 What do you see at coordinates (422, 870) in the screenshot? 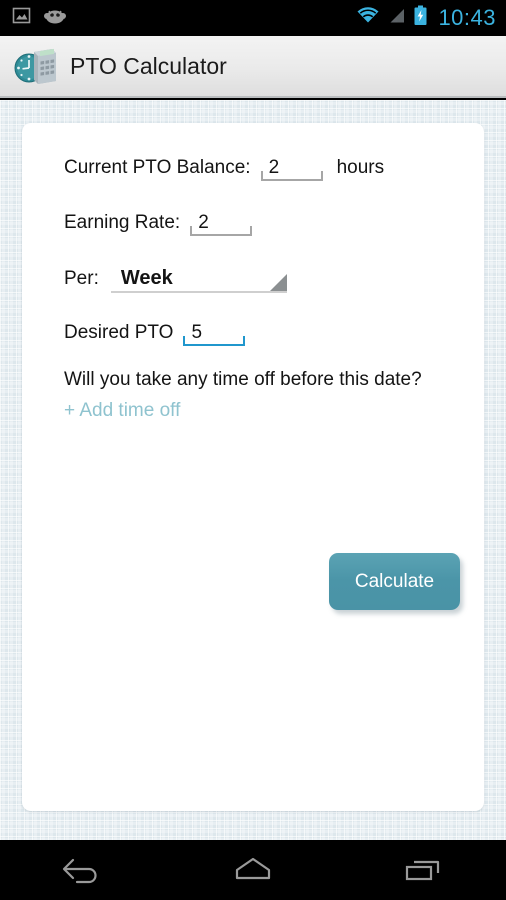
I see `recent-apps-icon` at bounding box center [422, 870].